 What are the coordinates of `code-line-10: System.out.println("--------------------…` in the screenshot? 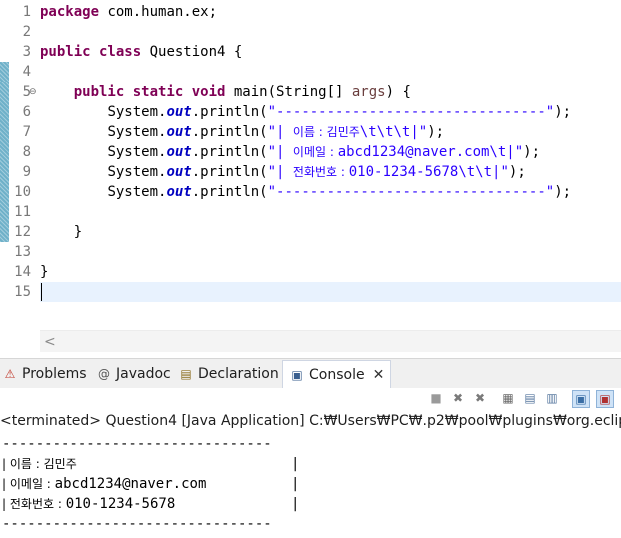 It's located at (339, 192).